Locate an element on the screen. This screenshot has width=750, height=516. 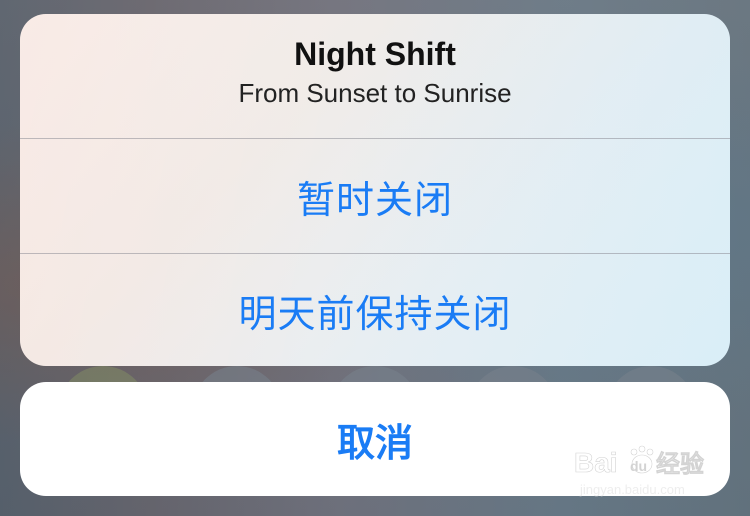
svg-text: jingyan.baidu.com is located at coordinates (632, 489).